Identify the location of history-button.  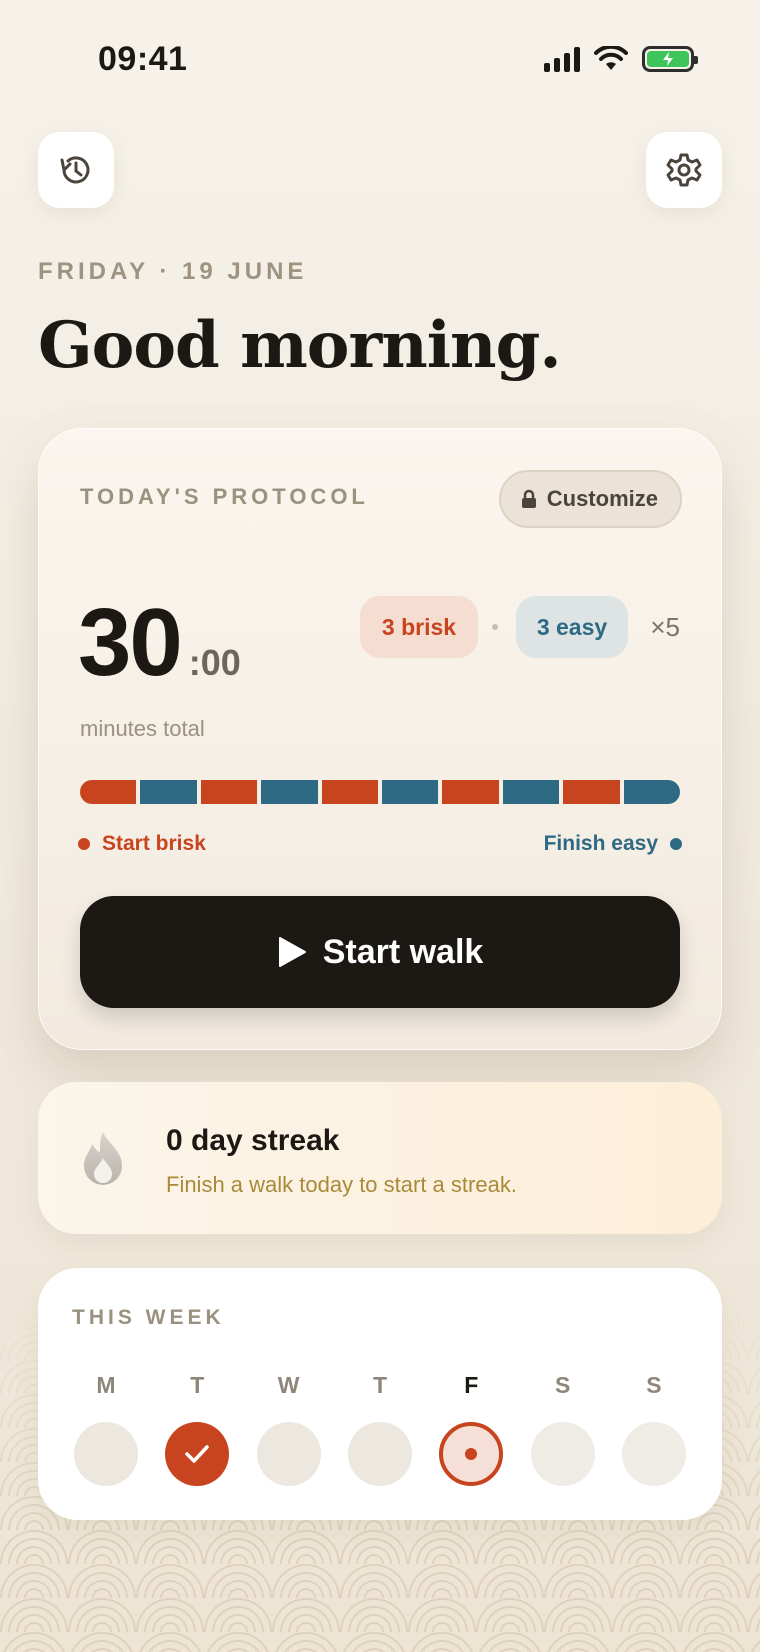
(76, 170).